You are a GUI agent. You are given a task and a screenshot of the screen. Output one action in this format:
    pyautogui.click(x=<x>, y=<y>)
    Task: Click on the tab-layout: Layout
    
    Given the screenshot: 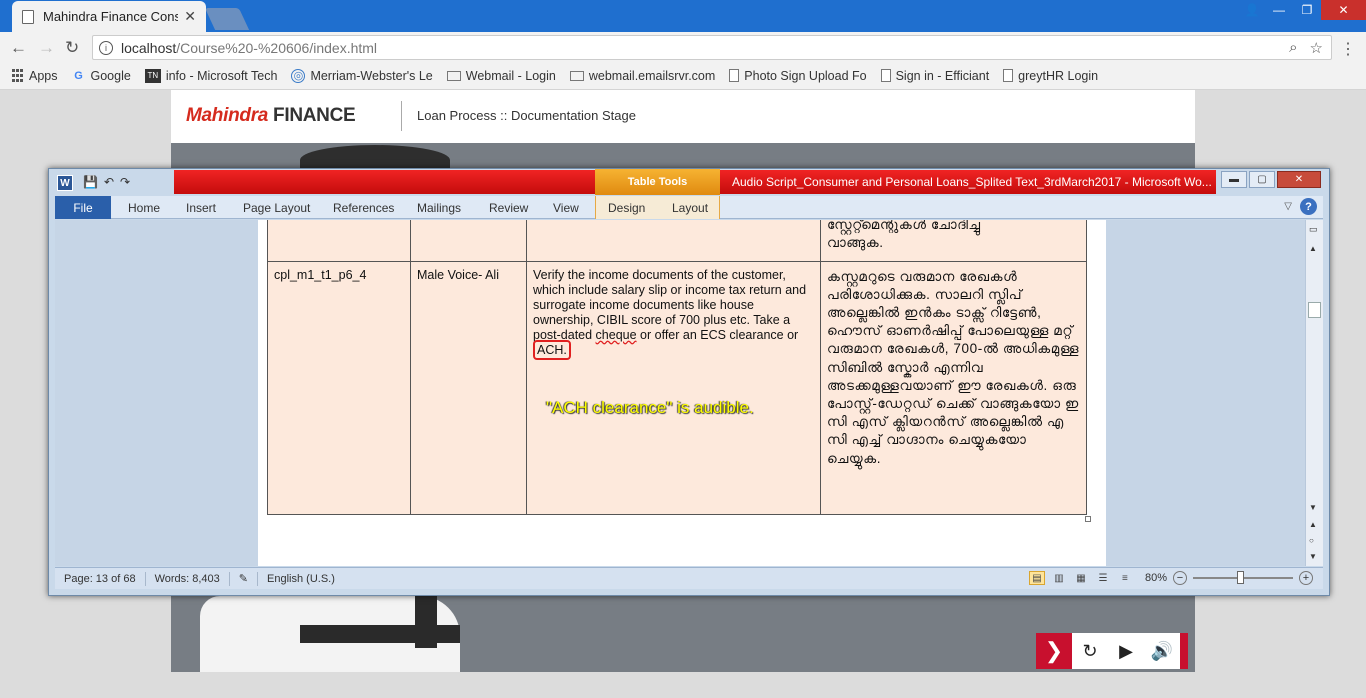 What is the action you would take?
    pyautogui.click(x=690, y=208)
    